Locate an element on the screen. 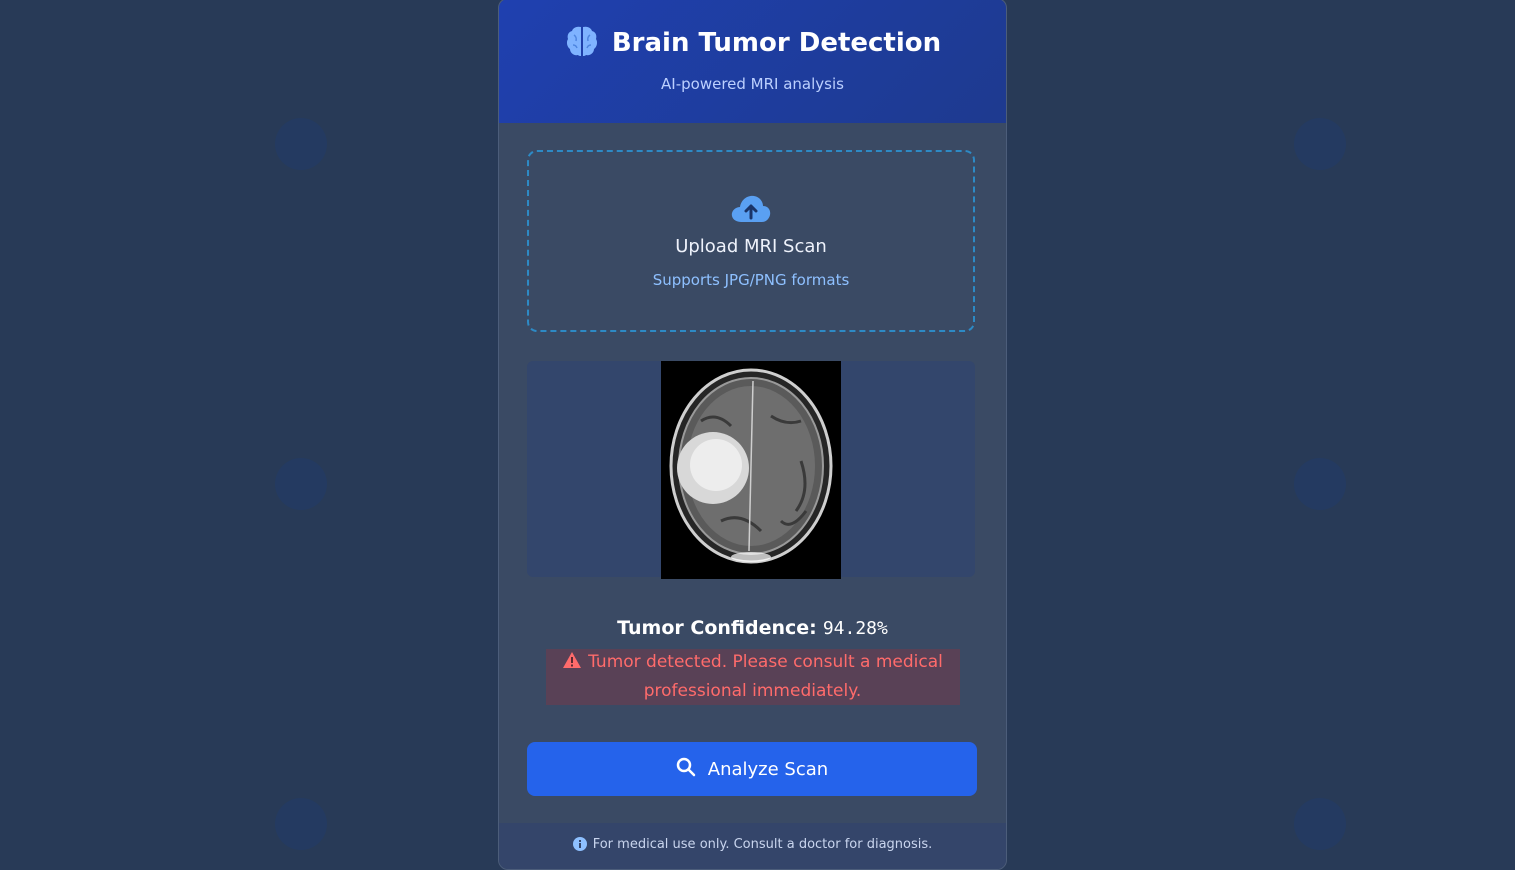 The width and height of the screenshot is (1515, 870). title-row: Brain Tumor Detection is located at coordinates (752, 43).